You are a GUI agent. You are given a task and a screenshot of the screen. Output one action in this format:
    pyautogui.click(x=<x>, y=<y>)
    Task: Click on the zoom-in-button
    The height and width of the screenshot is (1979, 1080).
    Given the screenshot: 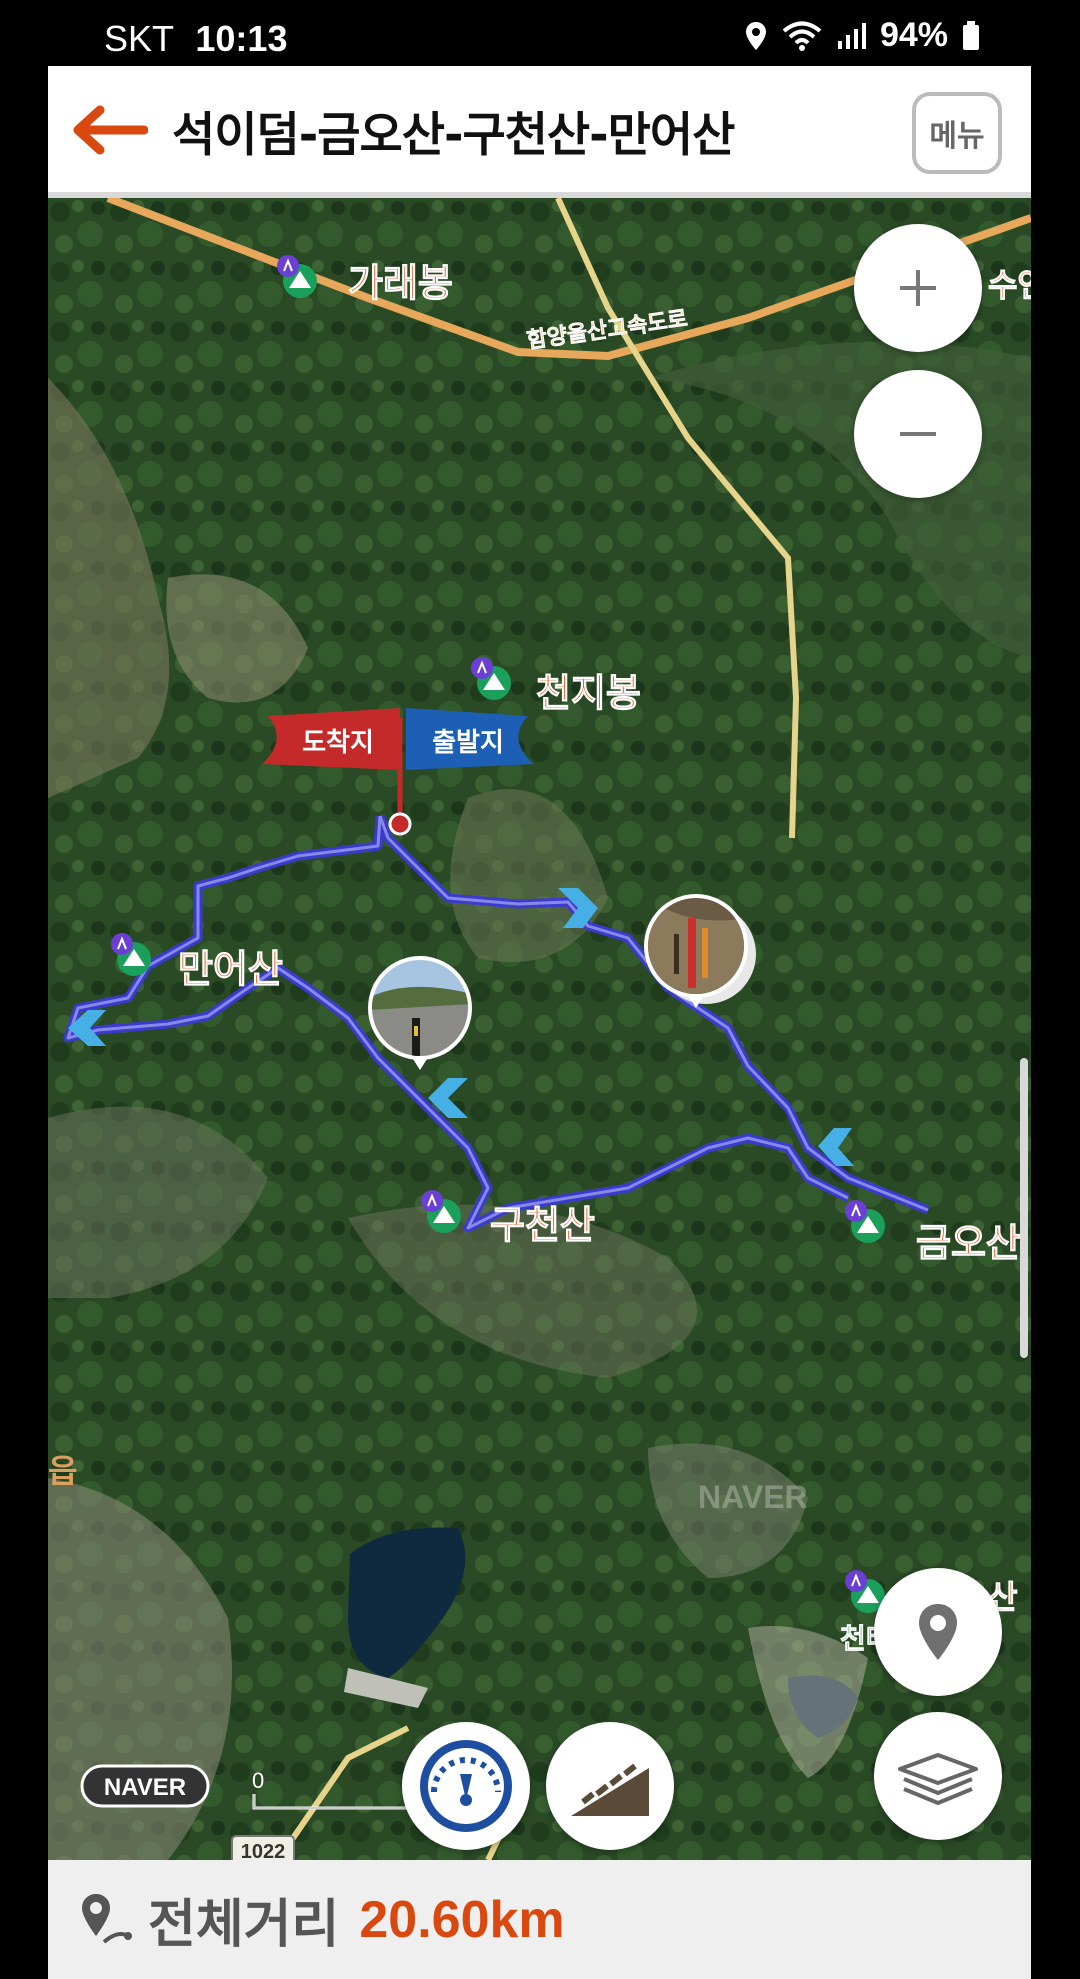 What is the action you would take?
    pyautogui.click(x=918, y=288)
    